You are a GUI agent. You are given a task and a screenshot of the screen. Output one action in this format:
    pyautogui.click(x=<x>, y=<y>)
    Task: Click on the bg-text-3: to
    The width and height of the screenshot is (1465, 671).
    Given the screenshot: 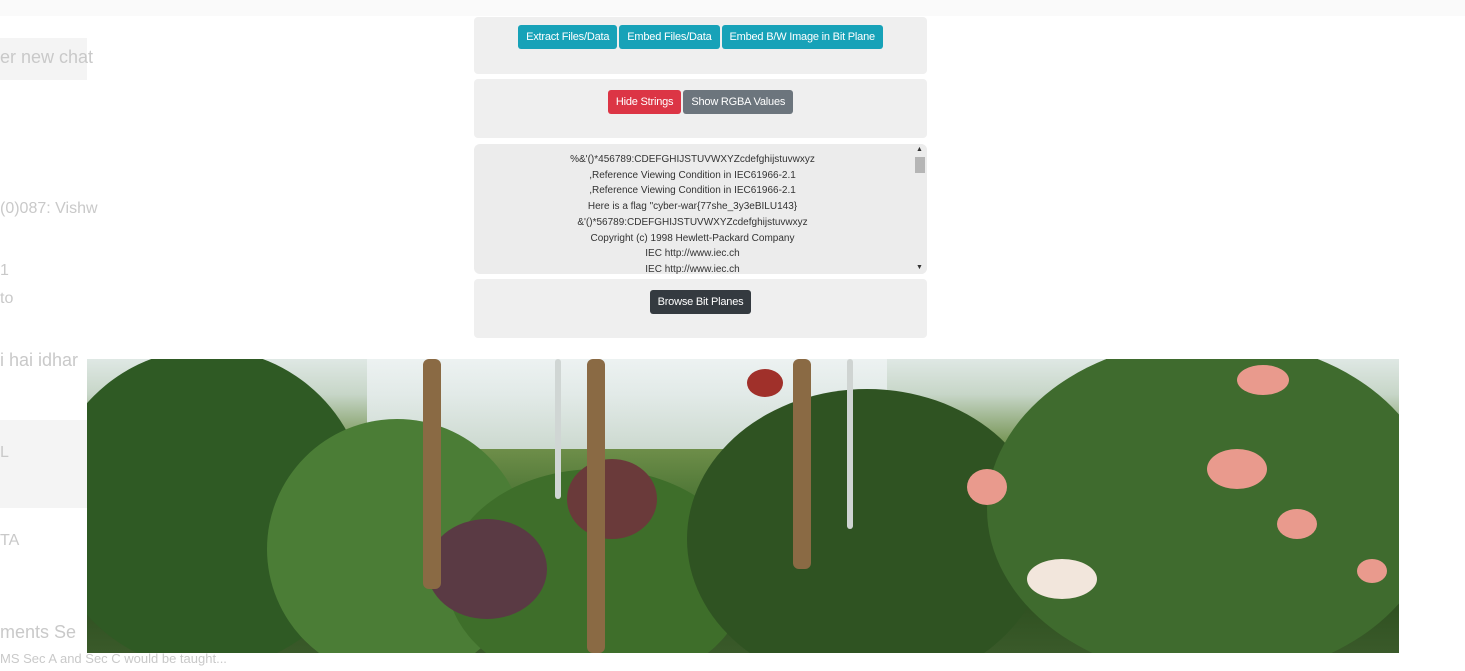 What is the action you would take?
    pyautogui.click(x=7, y=298)
    